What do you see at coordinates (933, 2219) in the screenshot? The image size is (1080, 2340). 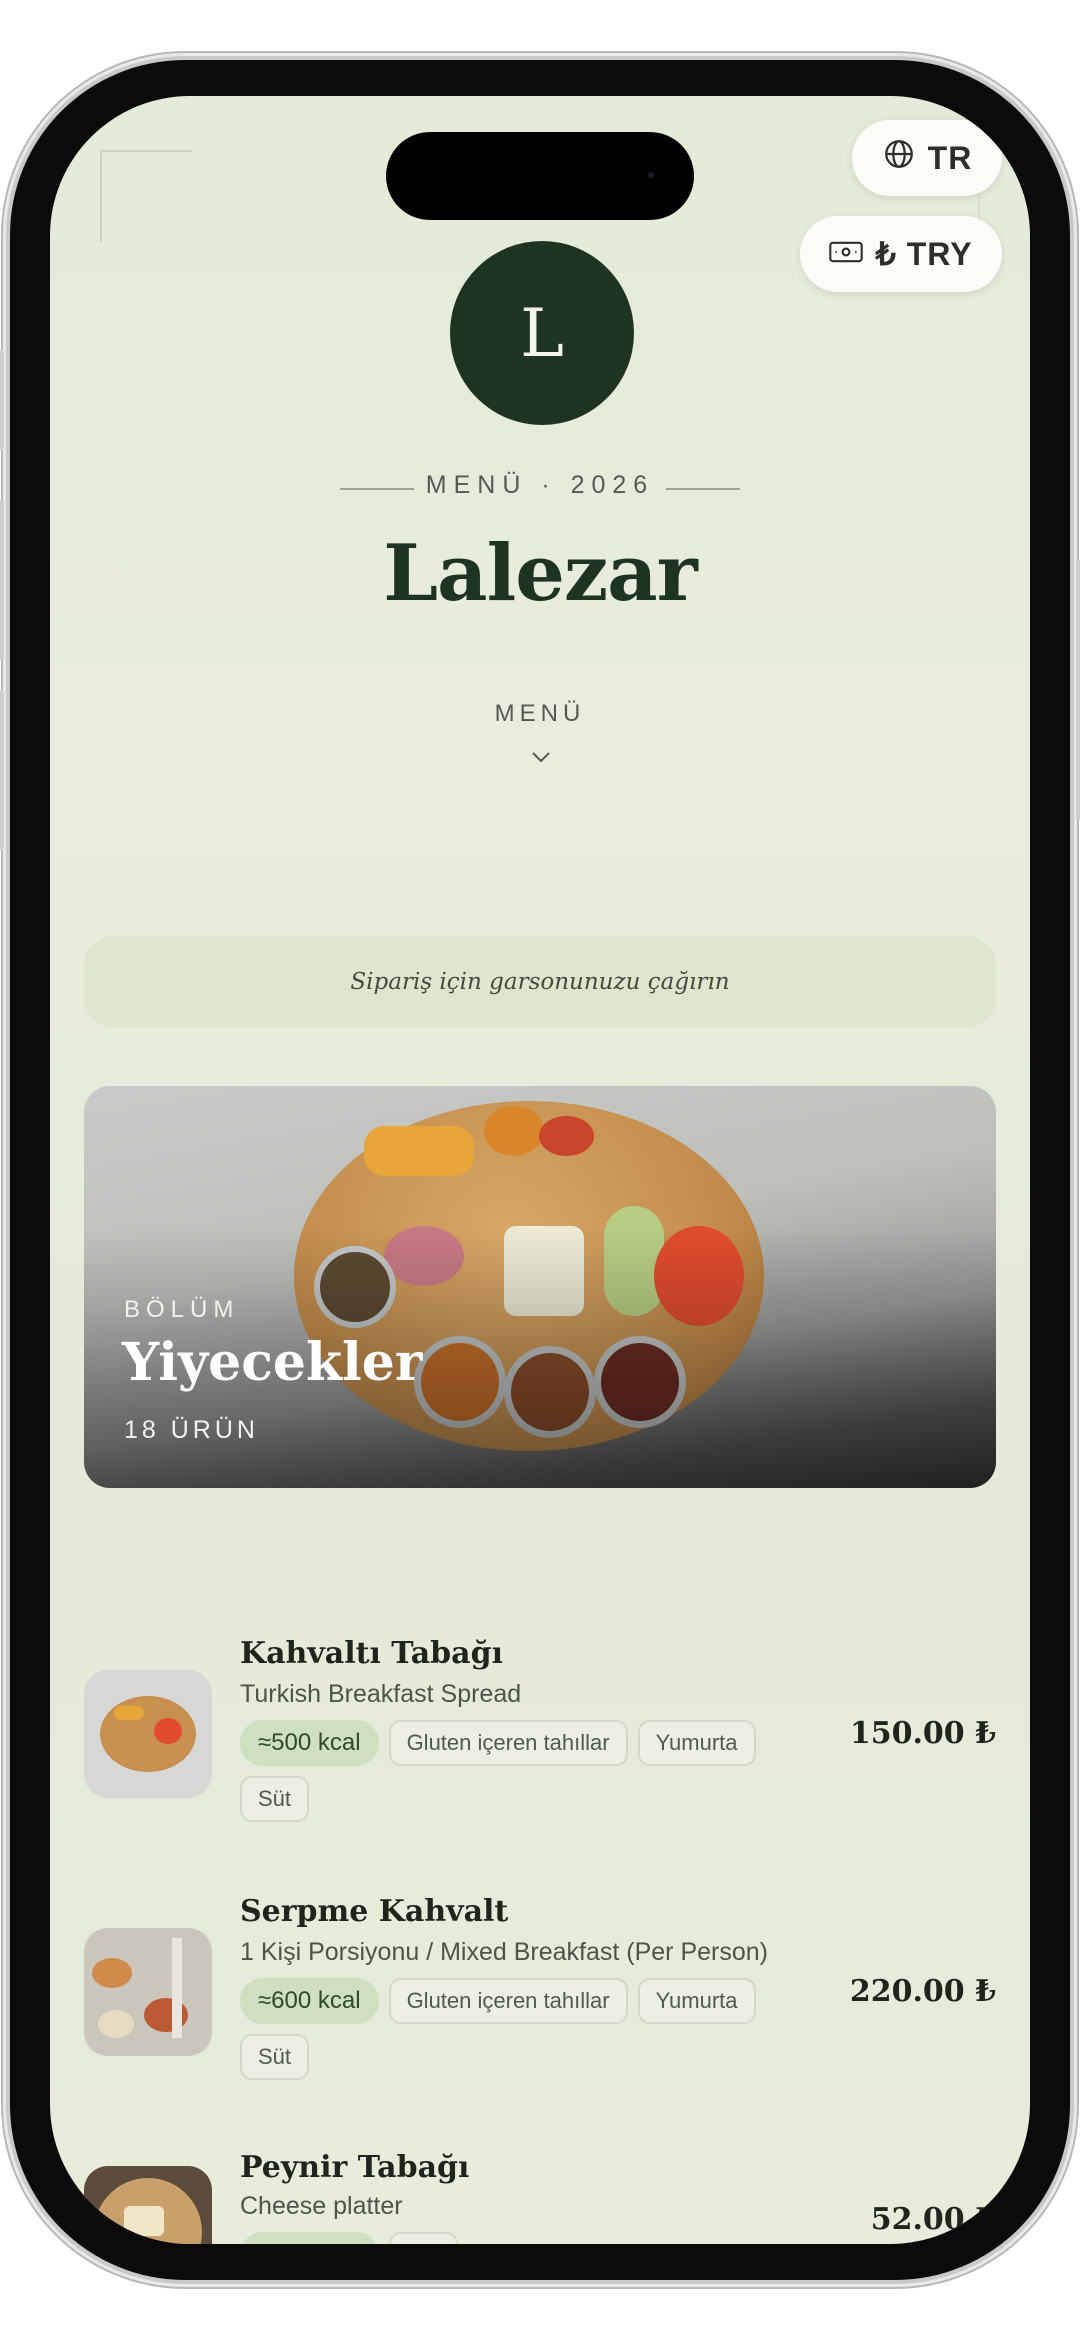 I see `item-price: 52.00 ₺` at bounding box center [933, 2219].